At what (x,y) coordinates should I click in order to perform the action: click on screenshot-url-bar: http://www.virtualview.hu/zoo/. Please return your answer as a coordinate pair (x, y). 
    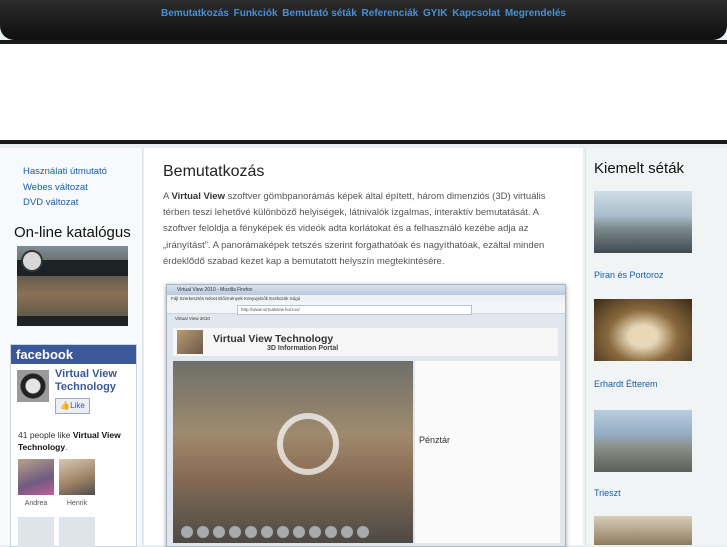
    Looking at the image, I should click on (366, 308).